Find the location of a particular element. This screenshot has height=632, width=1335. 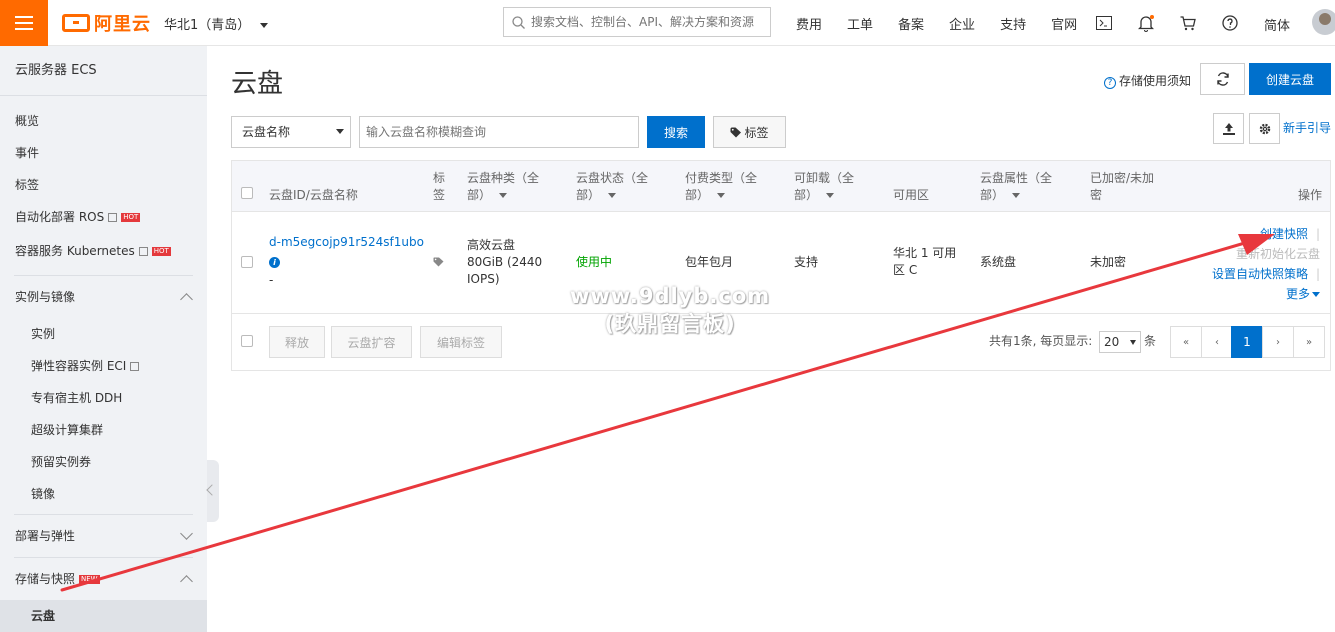

expand-disk-button: 云盘扩容 is located at coordinates (371, 342).